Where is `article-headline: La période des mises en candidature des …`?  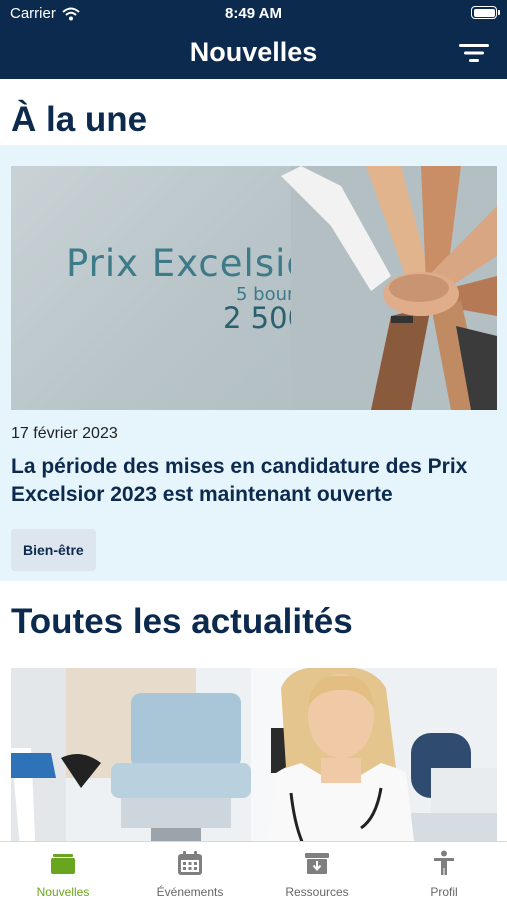
article-headline: La période des mises en candidature des … is located at coordinates (256, 481).